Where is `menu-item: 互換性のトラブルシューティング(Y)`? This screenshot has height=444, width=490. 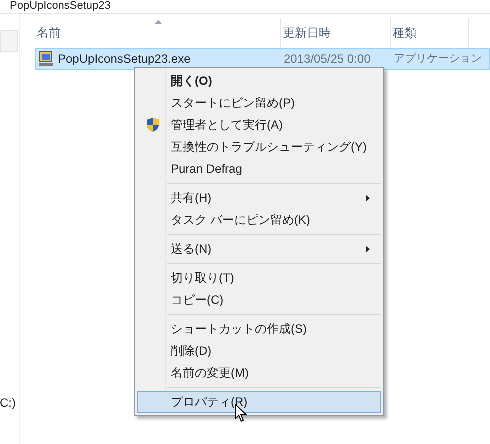
menu-item: 互換性のトラブルシューティング(Y) is located at coordinates (259, 147).